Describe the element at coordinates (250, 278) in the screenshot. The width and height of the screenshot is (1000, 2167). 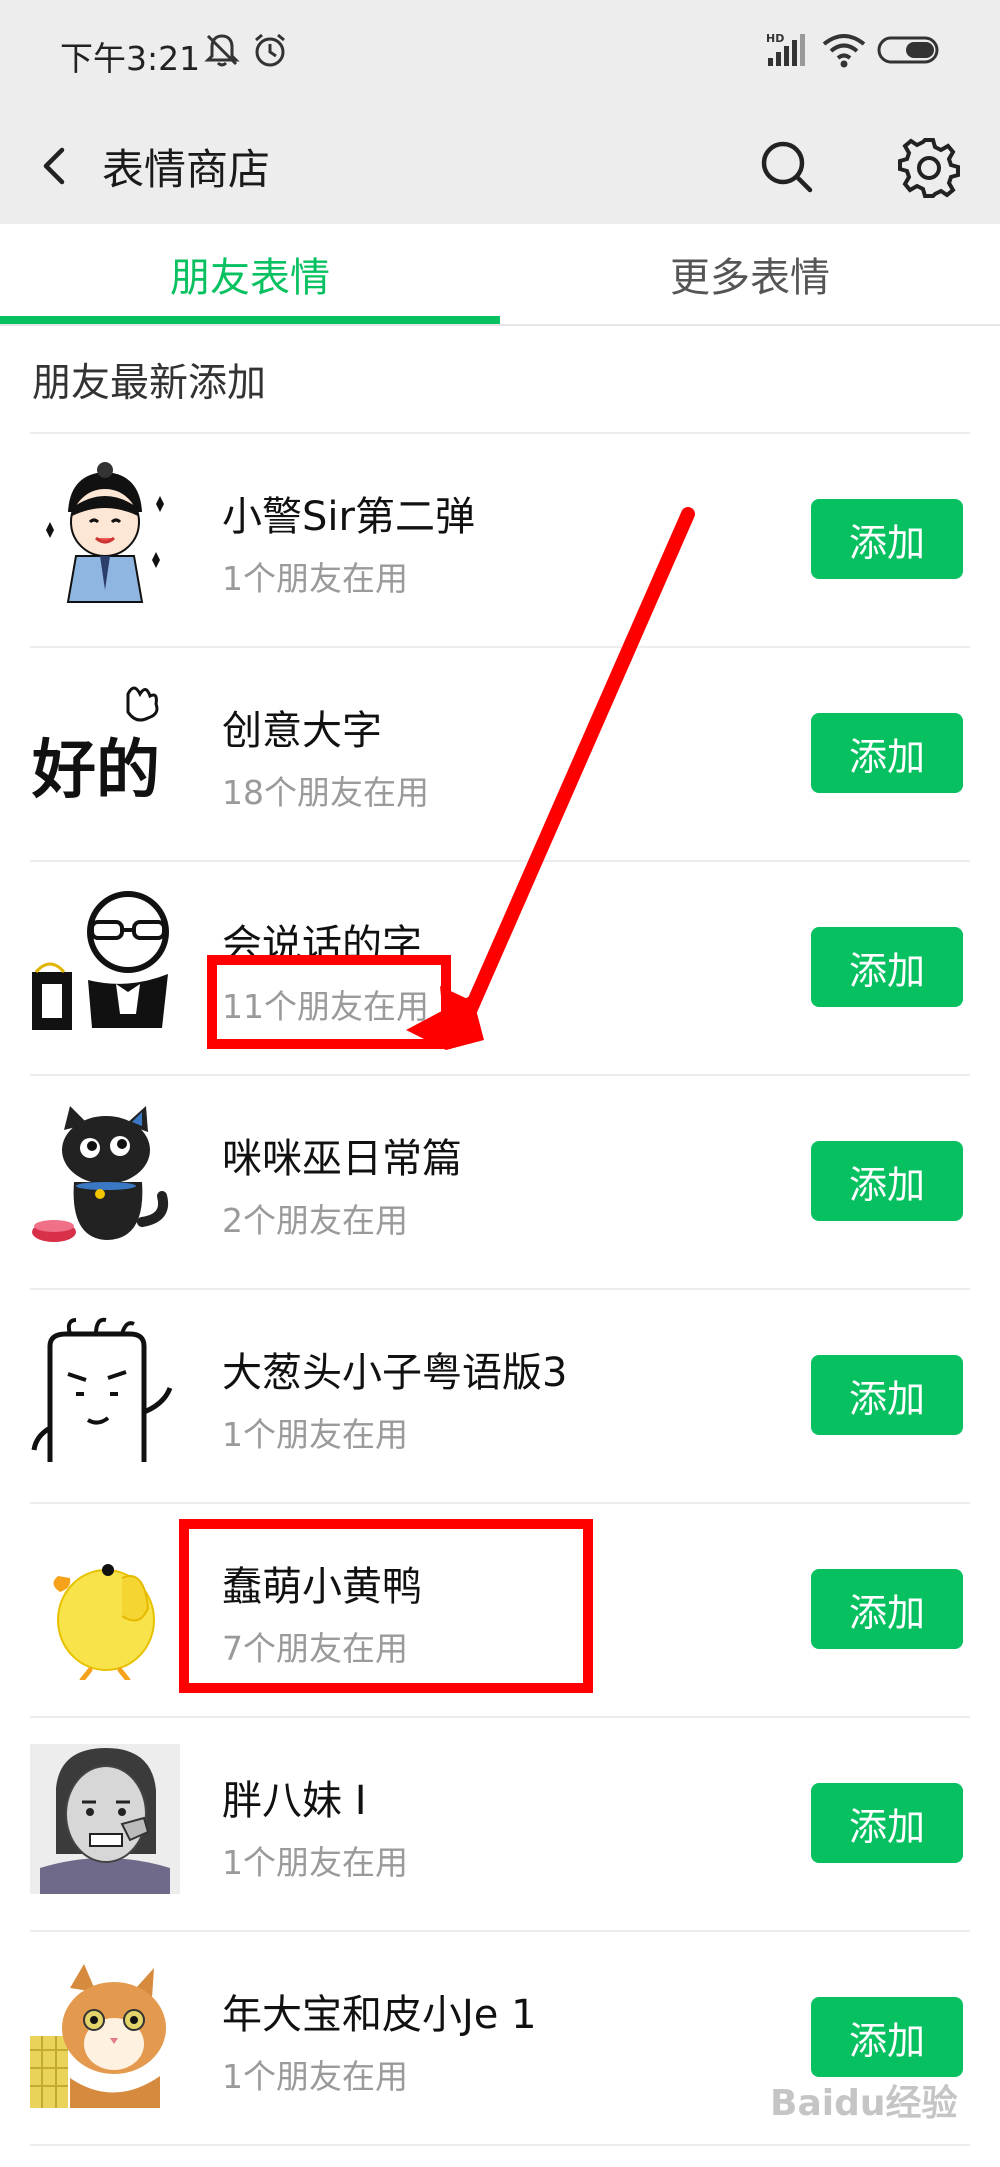
I see `tab-label: 朋友表情` at that location.